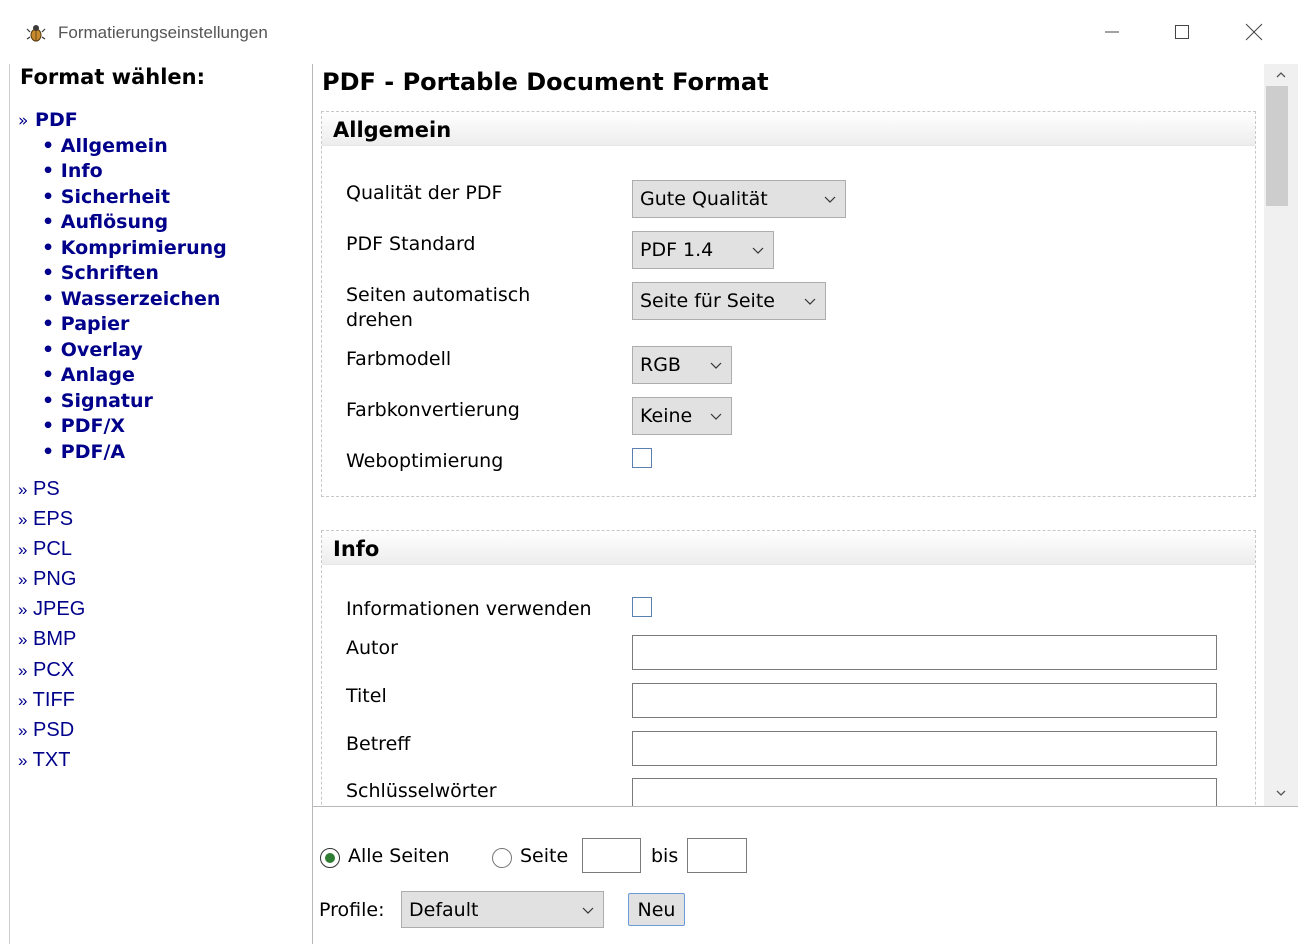 This screenshot has height=944, width=1298. What do you see at coordinates (399, 856) in the screenshot?
I see `all-pages-label: Alle Seiten` at bounding box center [399, 856].